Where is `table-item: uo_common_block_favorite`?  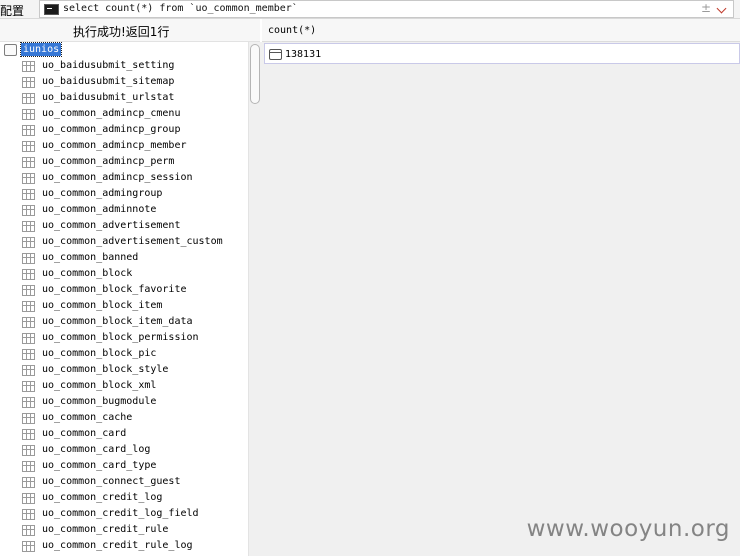
table-item: uo_common_block_favorite is located at coordinates (135, 290).